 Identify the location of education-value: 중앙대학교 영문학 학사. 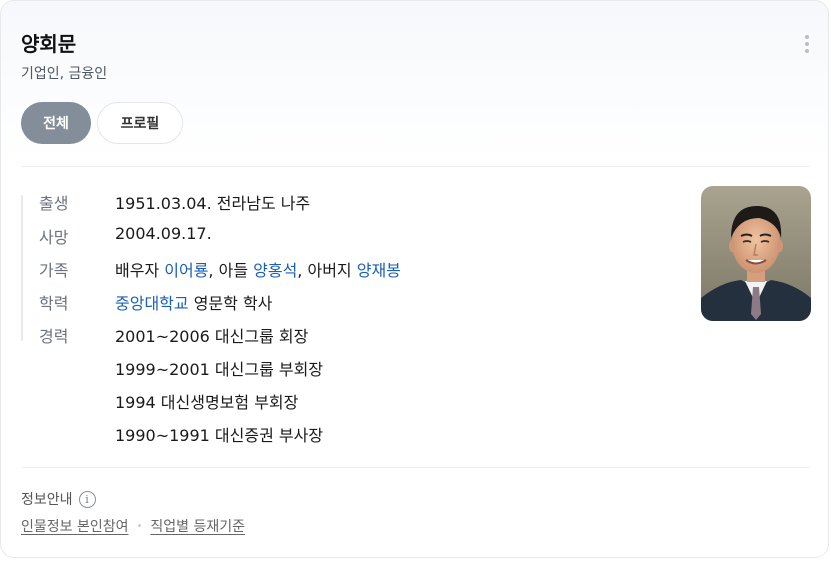
(193, 302).